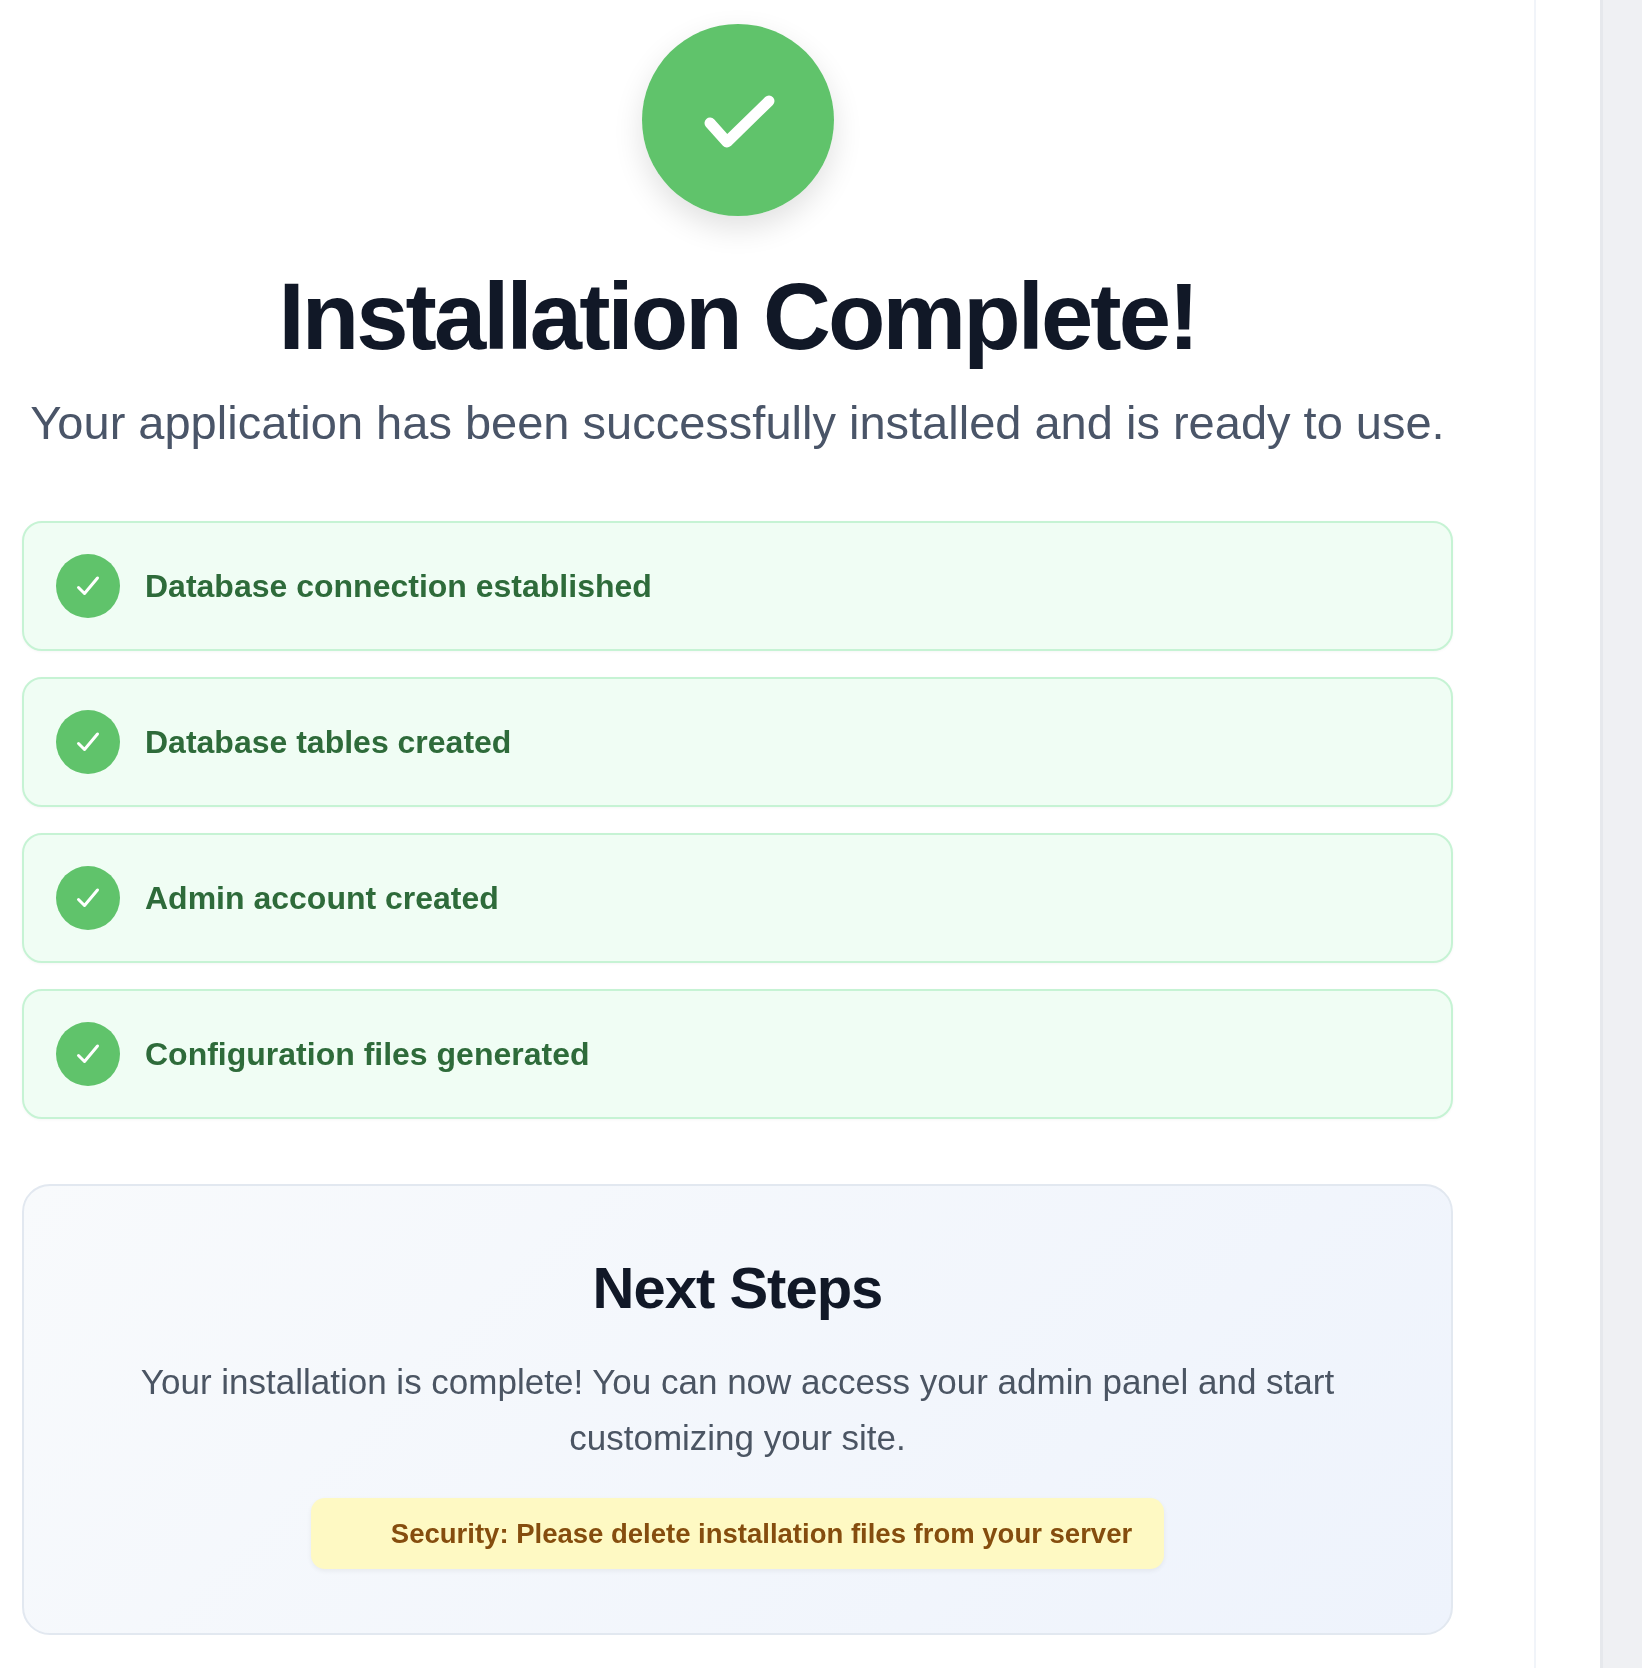 The height and width of the screenshot is (1668, 1642). I want to click on next-steps-text: Your installation is complete! You can now access your admin panel and start customizing your site., so click(737, 1410).